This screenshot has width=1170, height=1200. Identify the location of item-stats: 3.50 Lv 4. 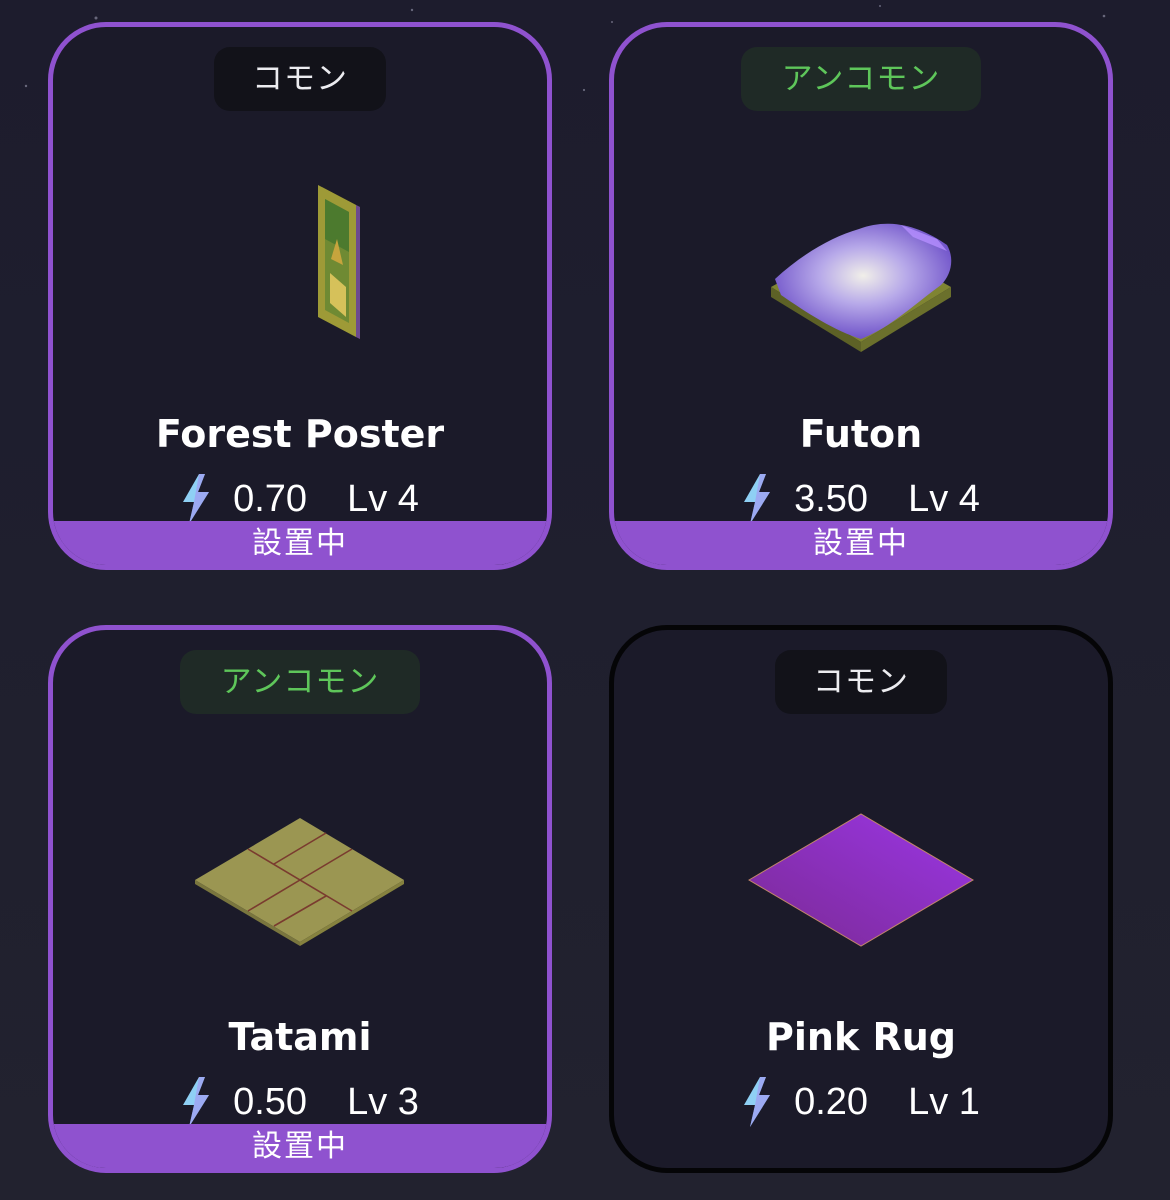
(861, 499).